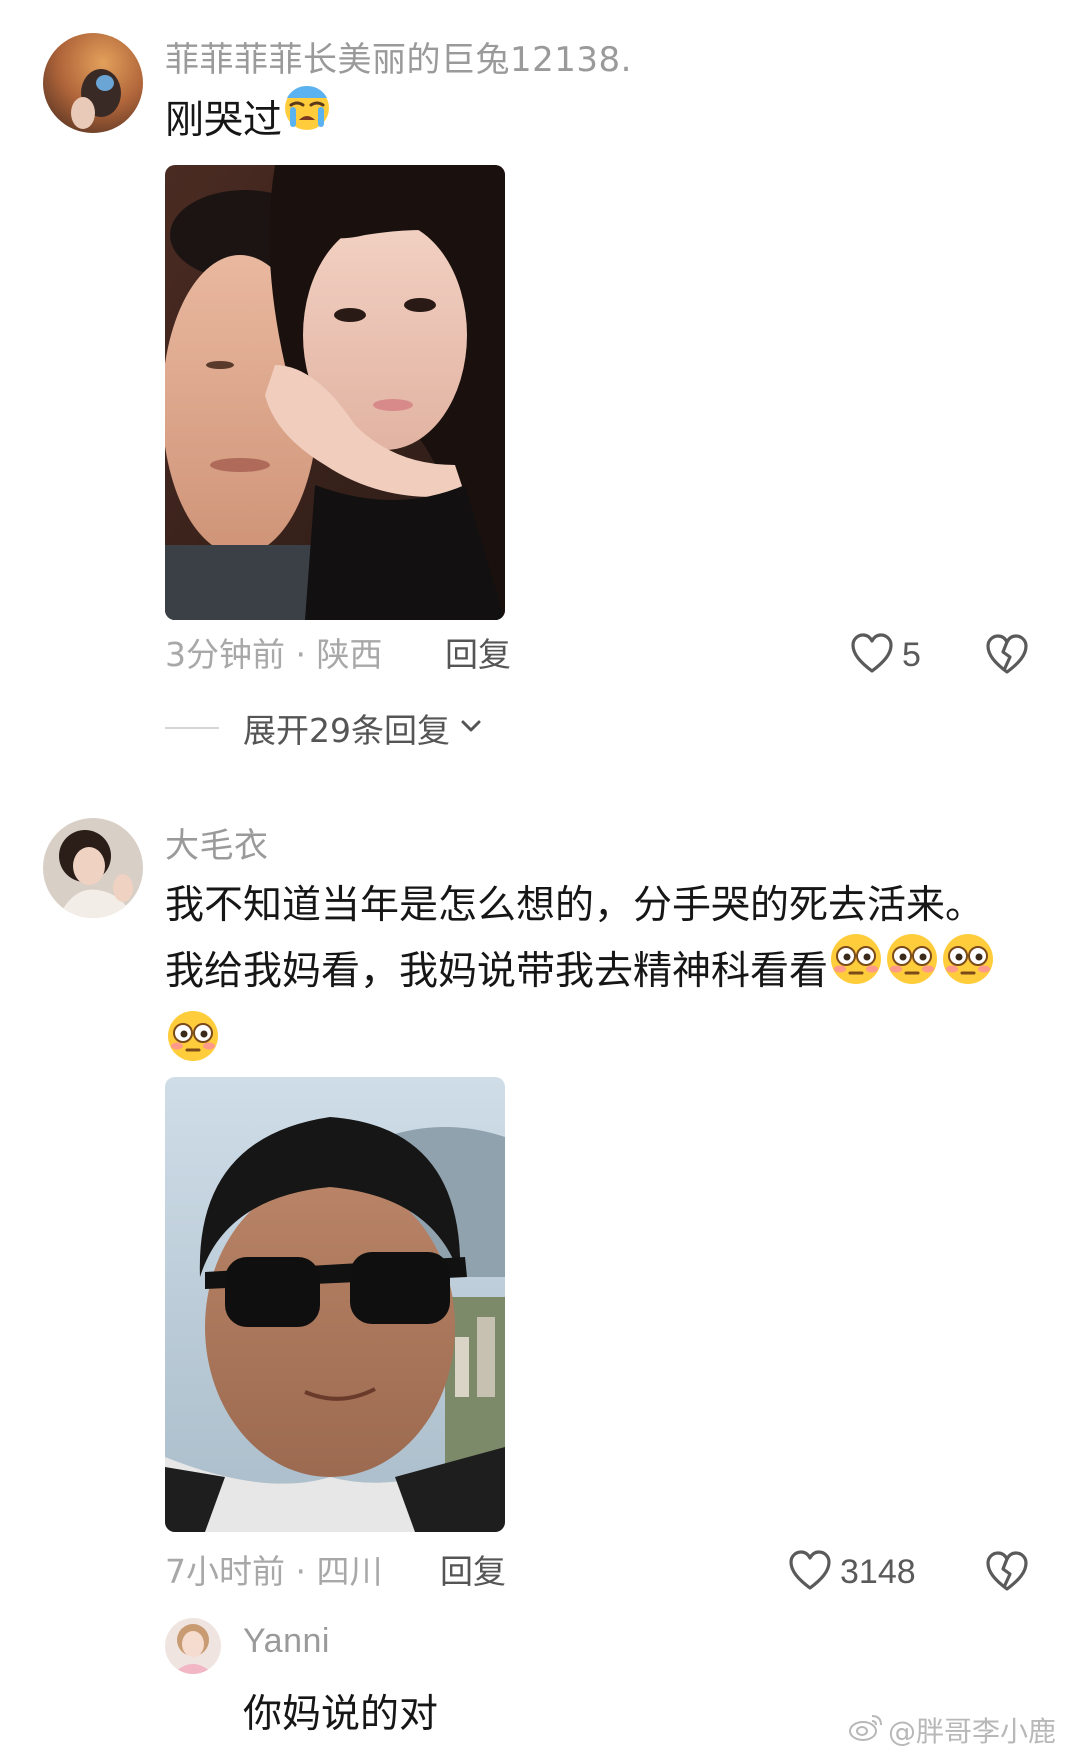 This screenshot has height=1755, width=1080. What do you see at coordinates (224, 120) in the screenshot?
I see `comment-text-line: 刚哭过` at bounding box center [224, 120].